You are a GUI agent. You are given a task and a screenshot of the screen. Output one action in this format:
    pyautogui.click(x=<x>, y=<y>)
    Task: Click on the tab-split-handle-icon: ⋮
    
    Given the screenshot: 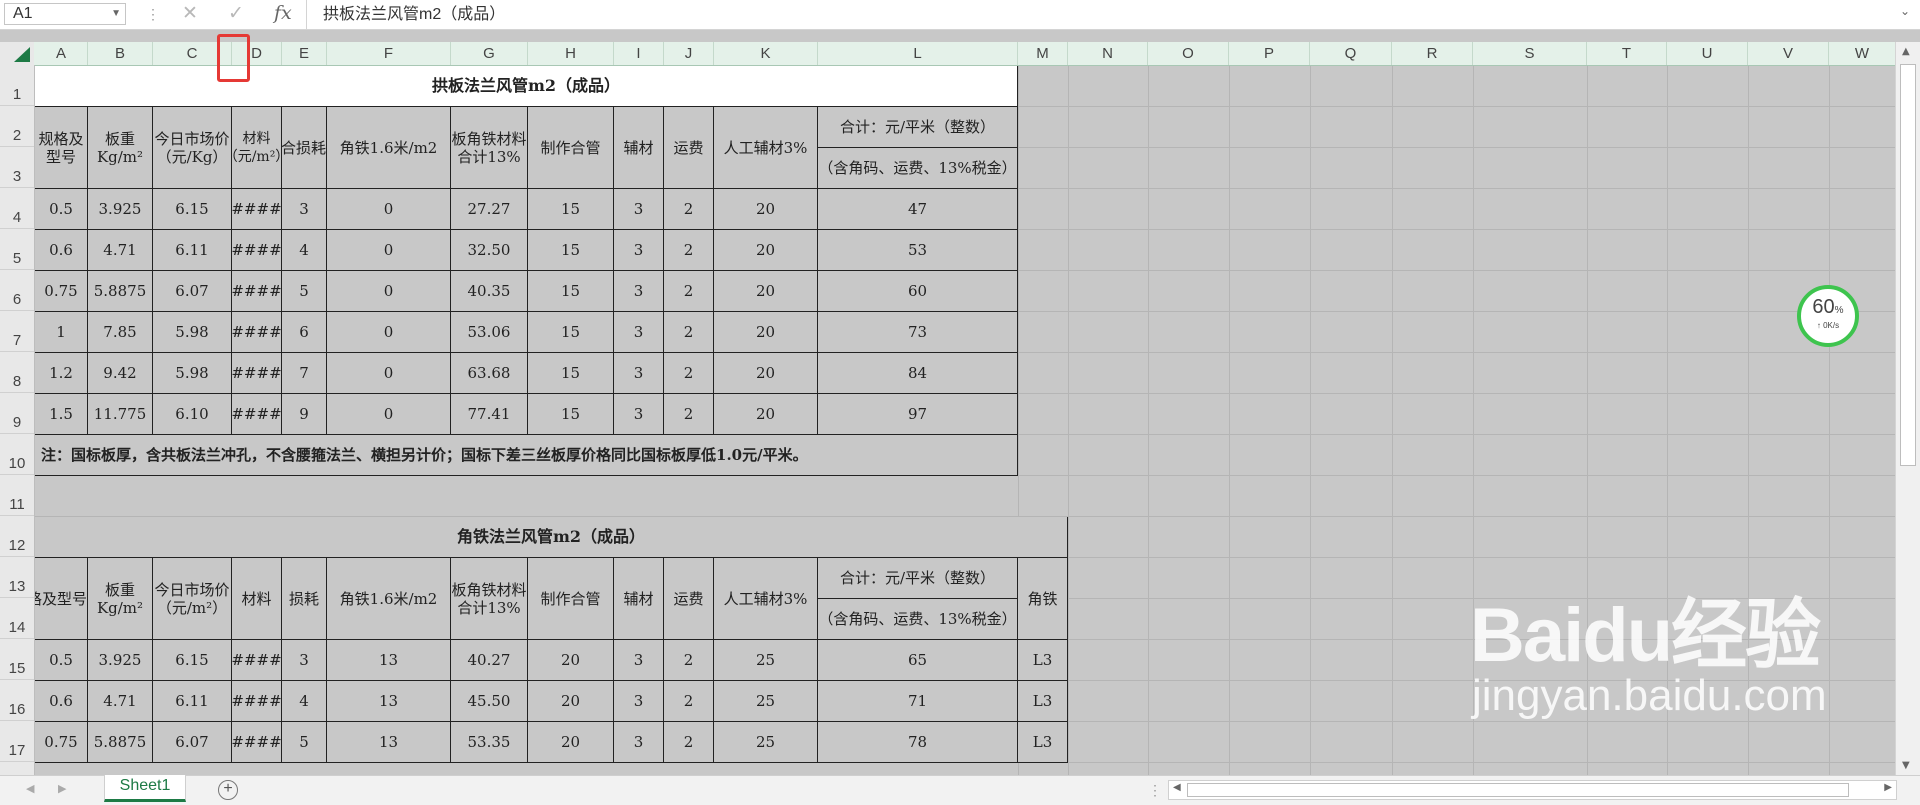 What is the action you would take?
    pyautogui.click(x=1155, y=790)
    